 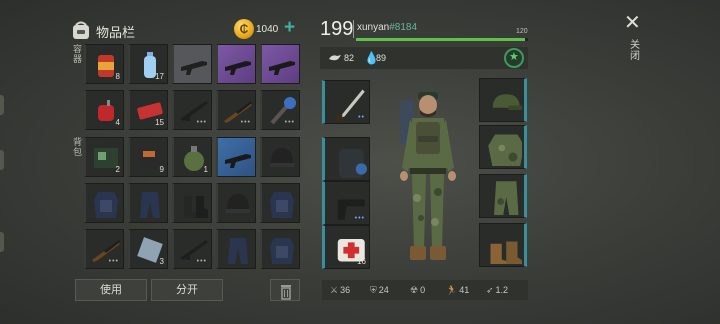 What do you see at coordinates (159, 76) in the screenshot?
I see `item-quantity: 17` at bounding box center [159, 76].